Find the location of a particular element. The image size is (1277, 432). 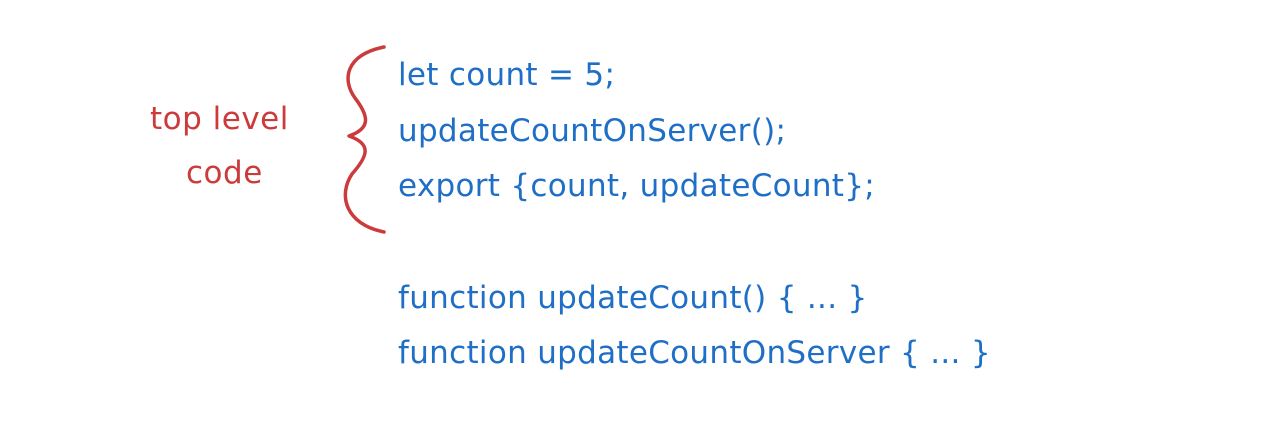

code-line-export: export {count, updateCount}; is located at coordinates (637, 186).